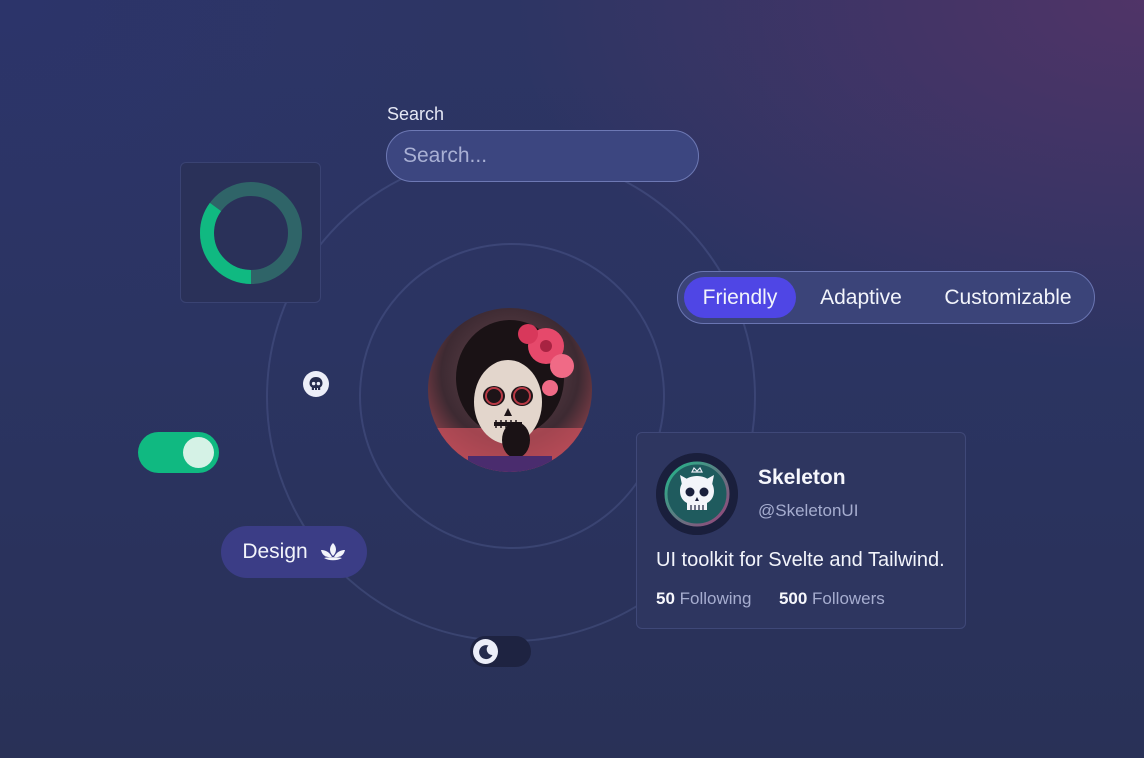 Image resolution: width=1144 pixels, height=758 pixels. Describe the element at coordinates (416, 114) in the screenshot. I see `search-label: Search` at that location.